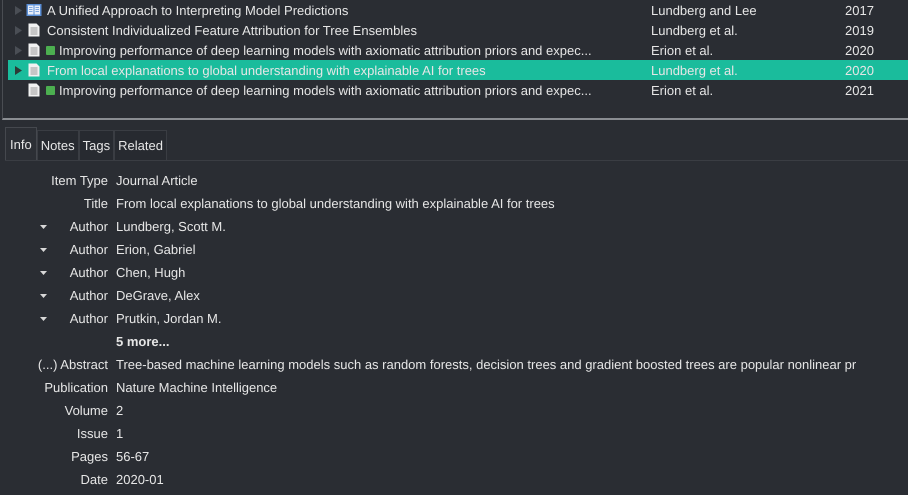 The width and height of the screenshot is (908, 495). What do you see at coordinates (512, 456) in the screenshot?
I see `field-value: 56-67` at bounding box center [512, 456].